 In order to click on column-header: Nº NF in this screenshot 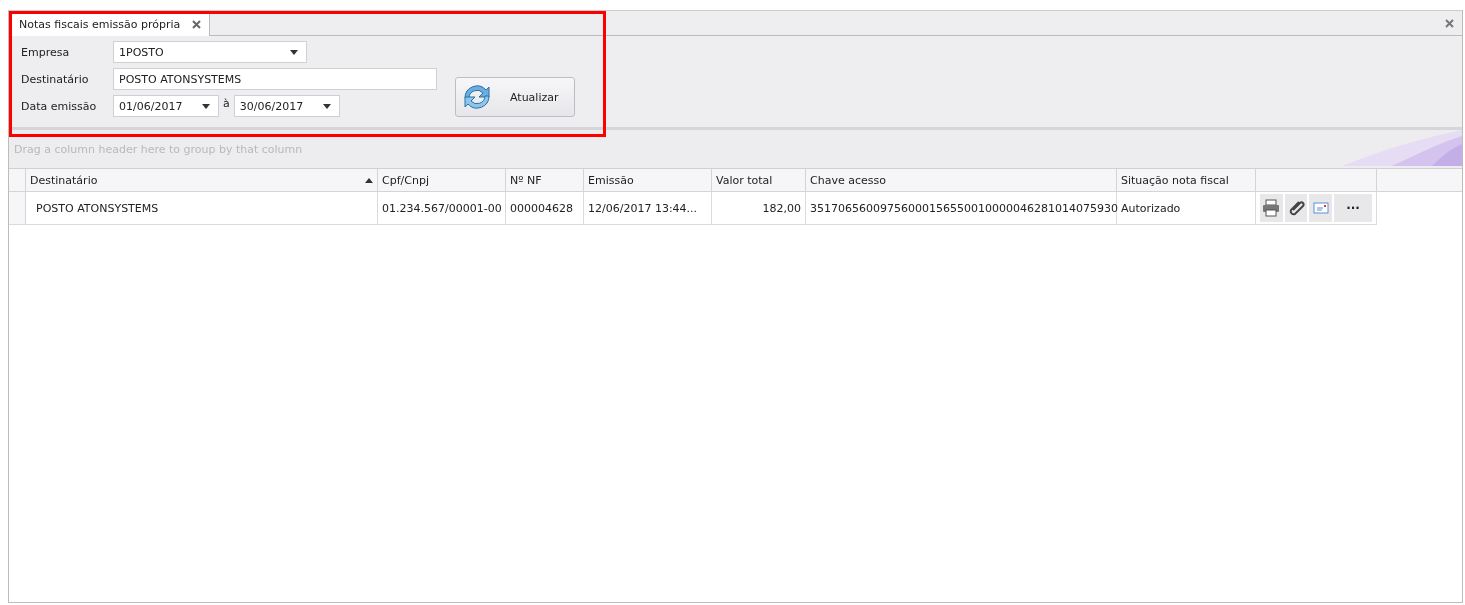, I will do `click(544, 180)`.